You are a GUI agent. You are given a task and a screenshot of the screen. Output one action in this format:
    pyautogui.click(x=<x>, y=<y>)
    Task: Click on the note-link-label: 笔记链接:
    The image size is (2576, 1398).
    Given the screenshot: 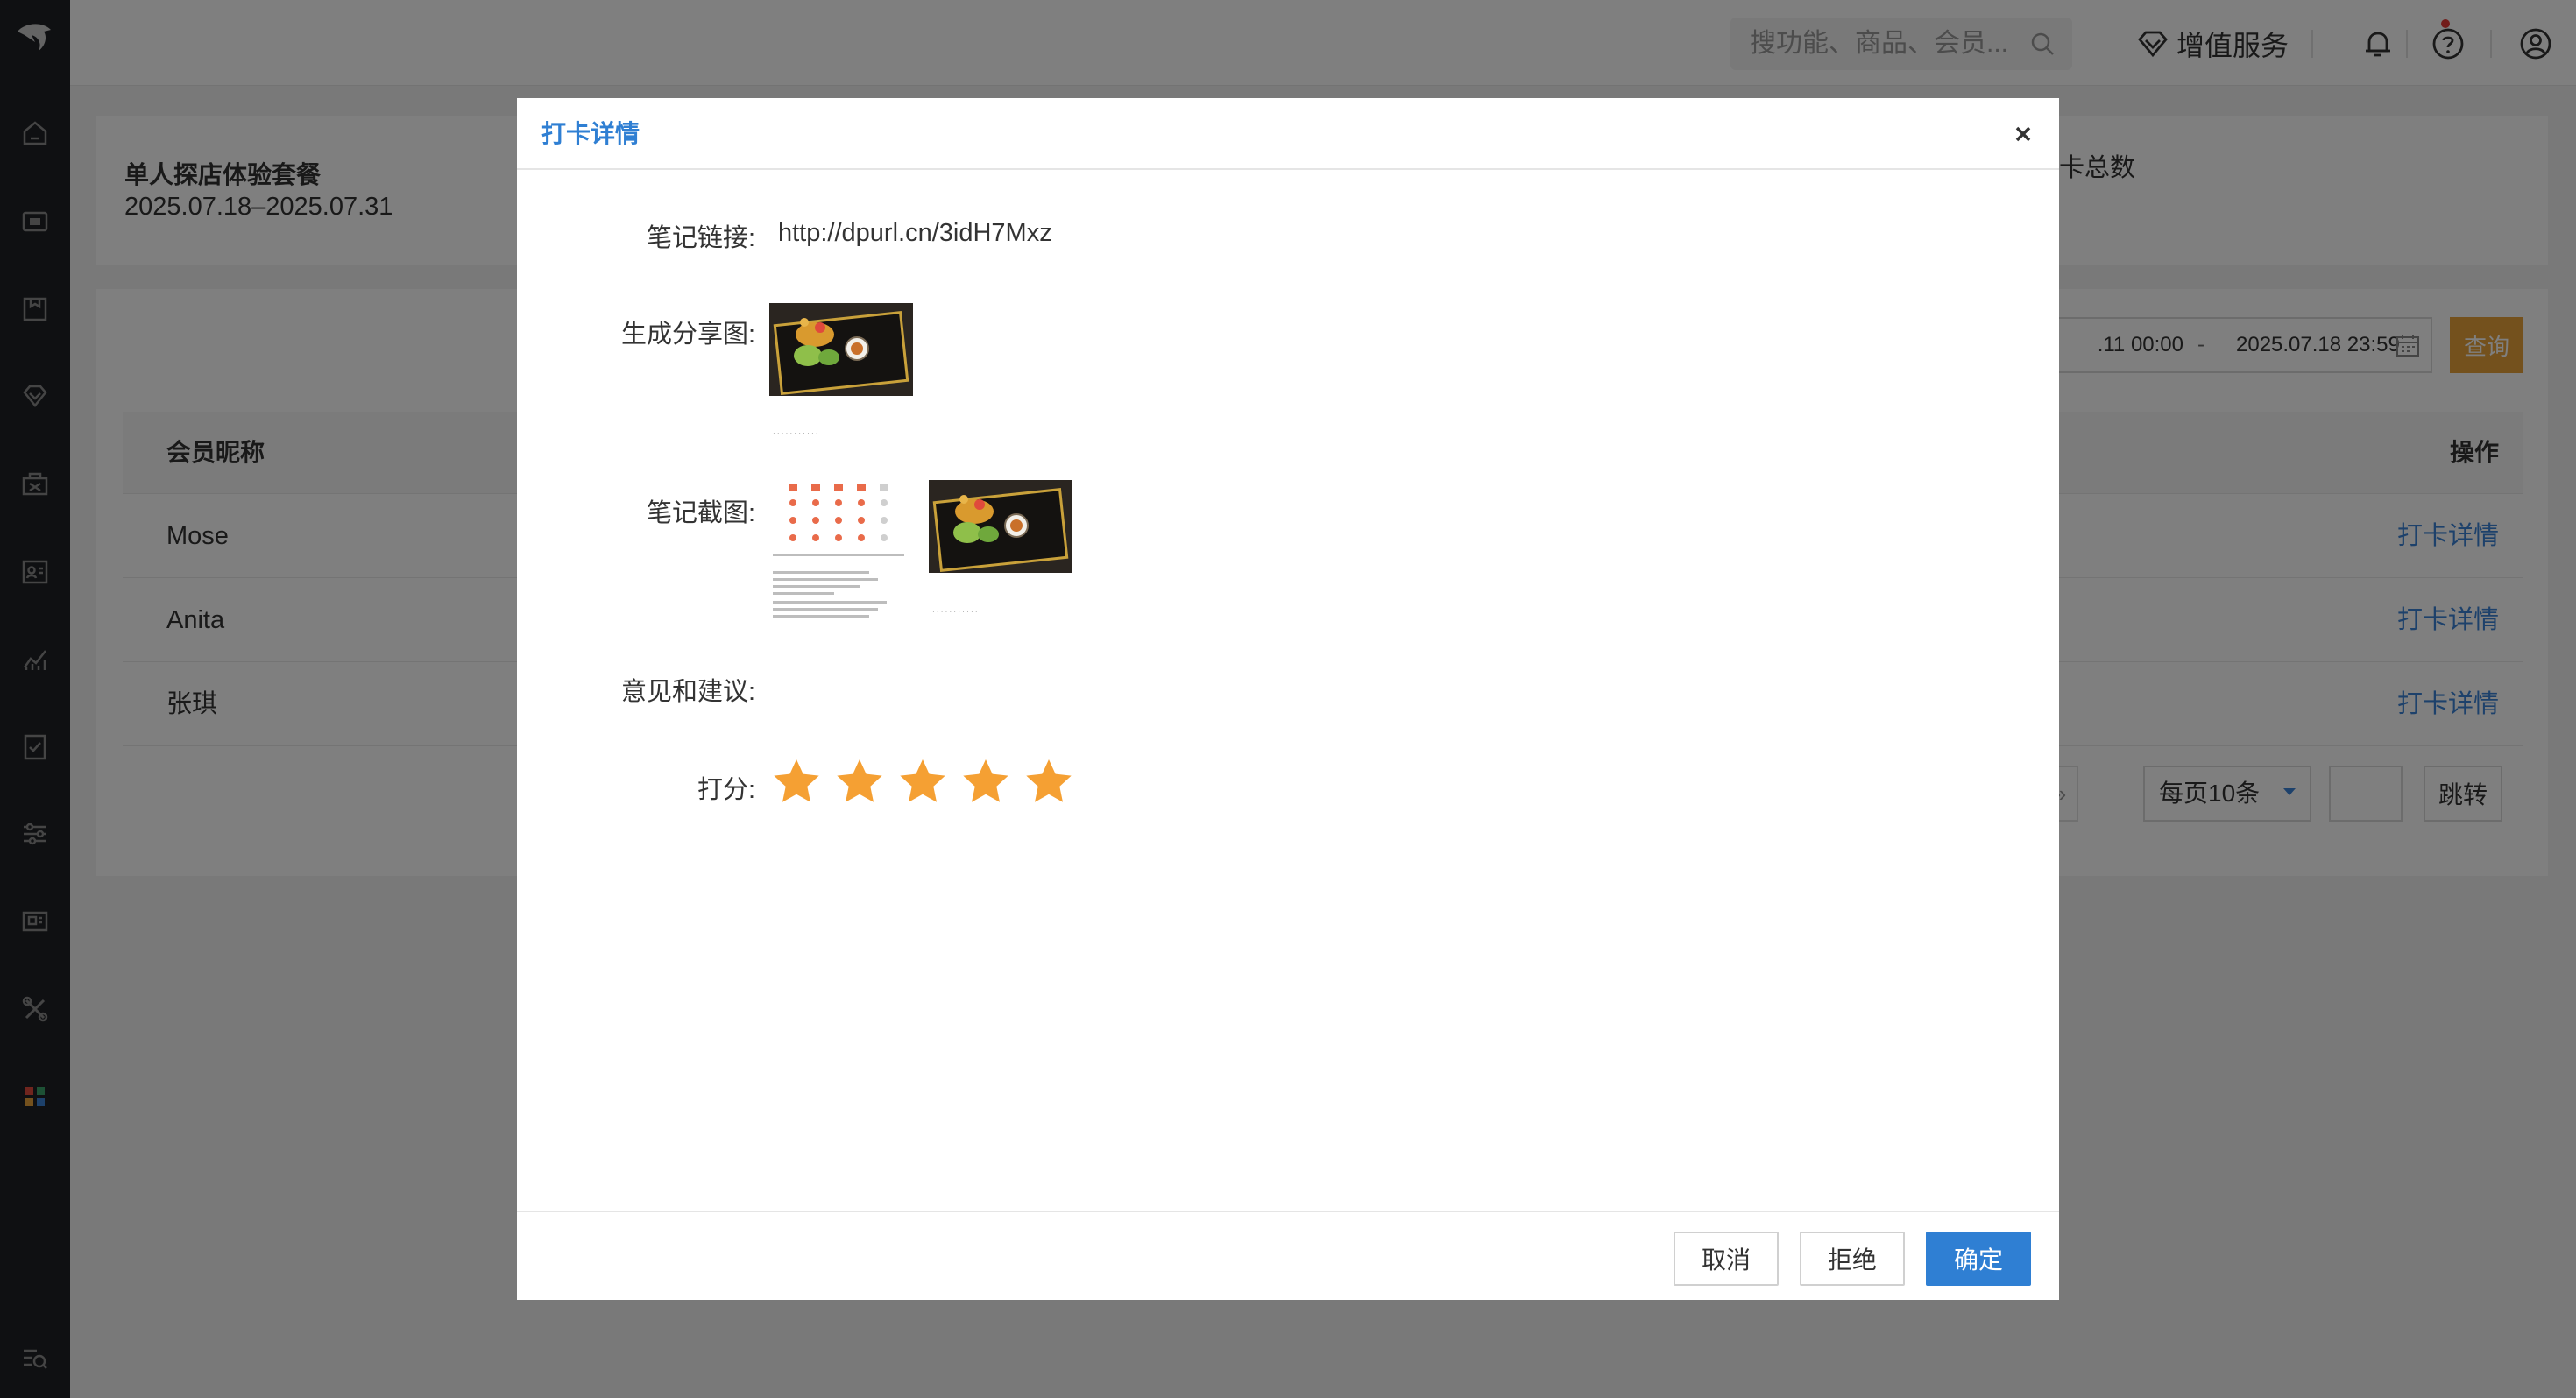 What is the action you would take?
    pyautogui.click(x=700, y=238)
    